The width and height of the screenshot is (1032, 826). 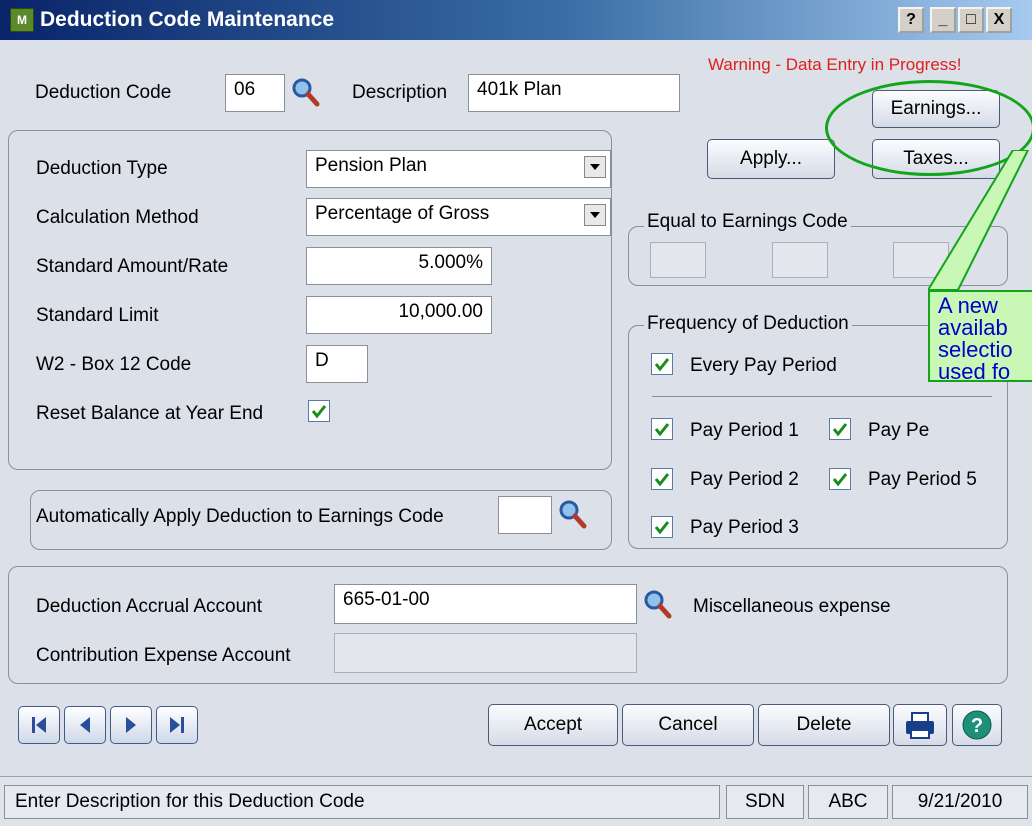 I want to click on app-icon: M, so click(x=22, y=20).